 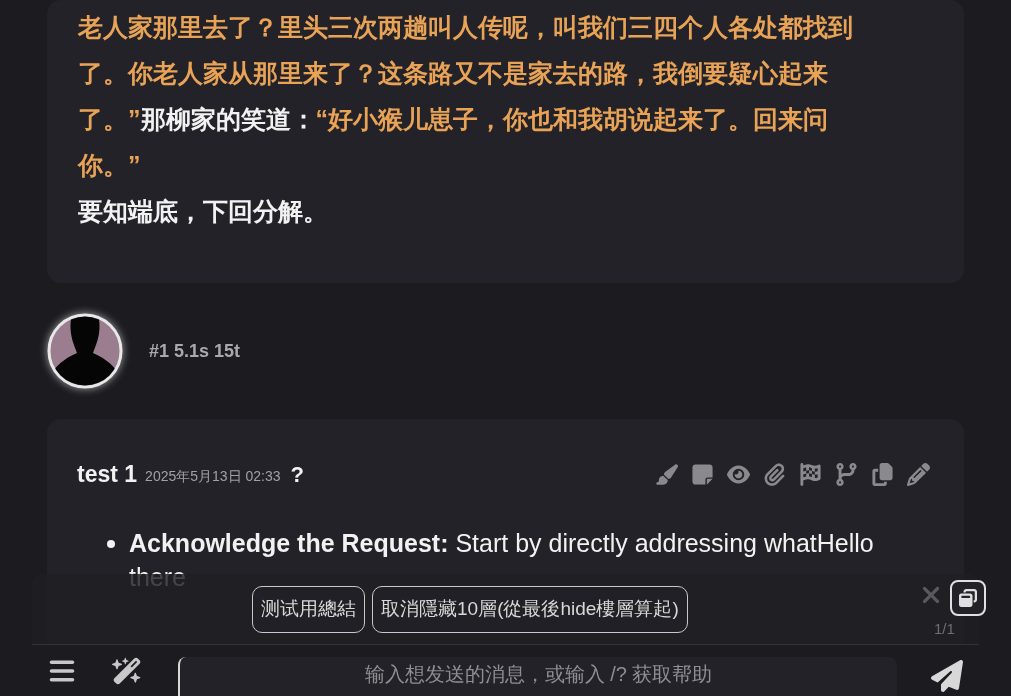 I want to click on story-paragraph: 要知端底，下回分解。, so click(x=203, y=211).